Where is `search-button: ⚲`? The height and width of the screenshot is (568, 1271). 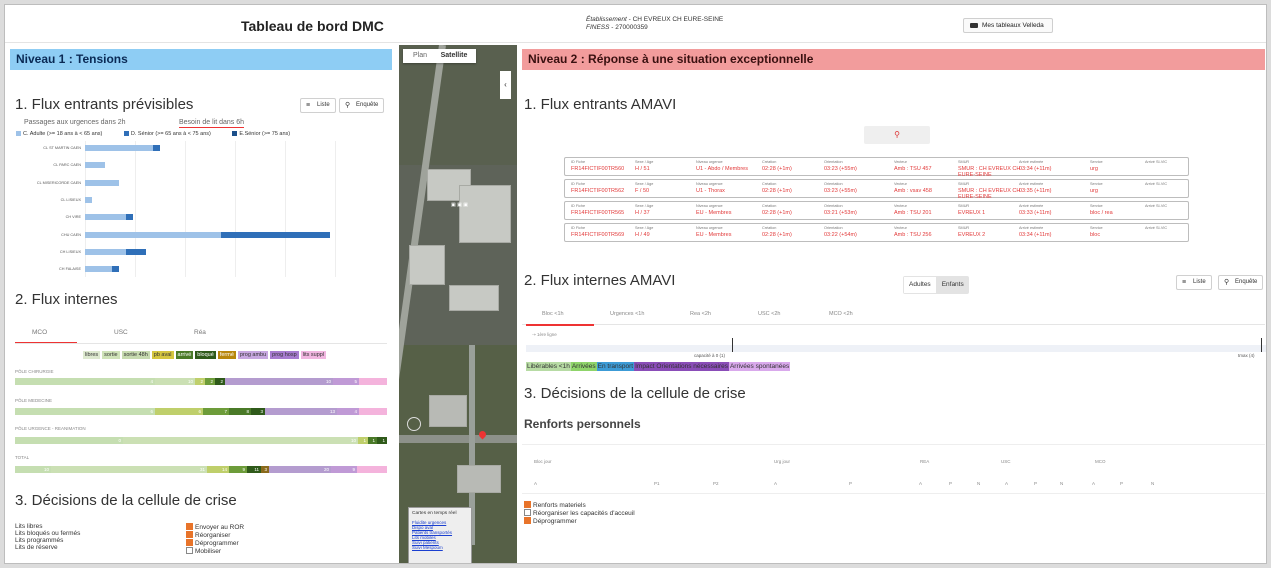 search-button: ⚲ is located at coordinates (897, 135).